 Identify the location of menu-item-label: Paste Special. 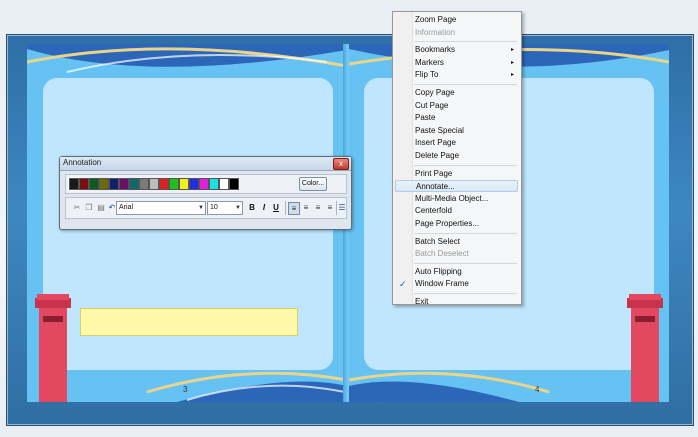
(439, 130).